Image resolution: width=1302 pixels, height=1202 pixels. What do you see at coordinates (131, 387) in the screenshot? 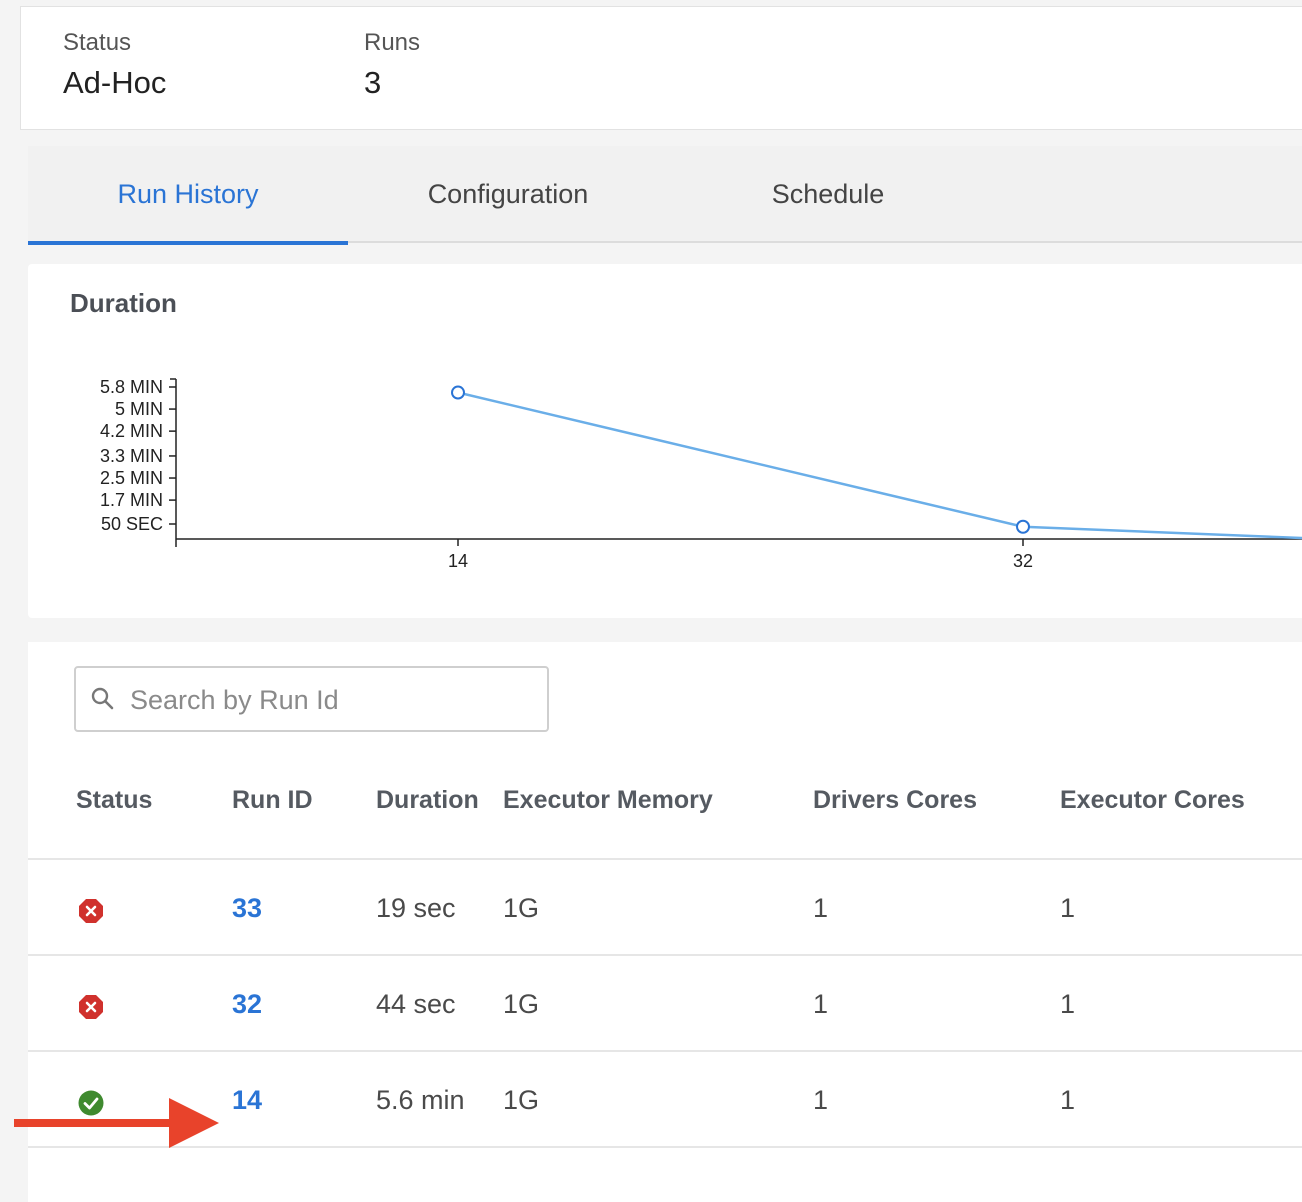
I see `y-tick-label: 5.8 MIN` at bounding box center [131, 387].